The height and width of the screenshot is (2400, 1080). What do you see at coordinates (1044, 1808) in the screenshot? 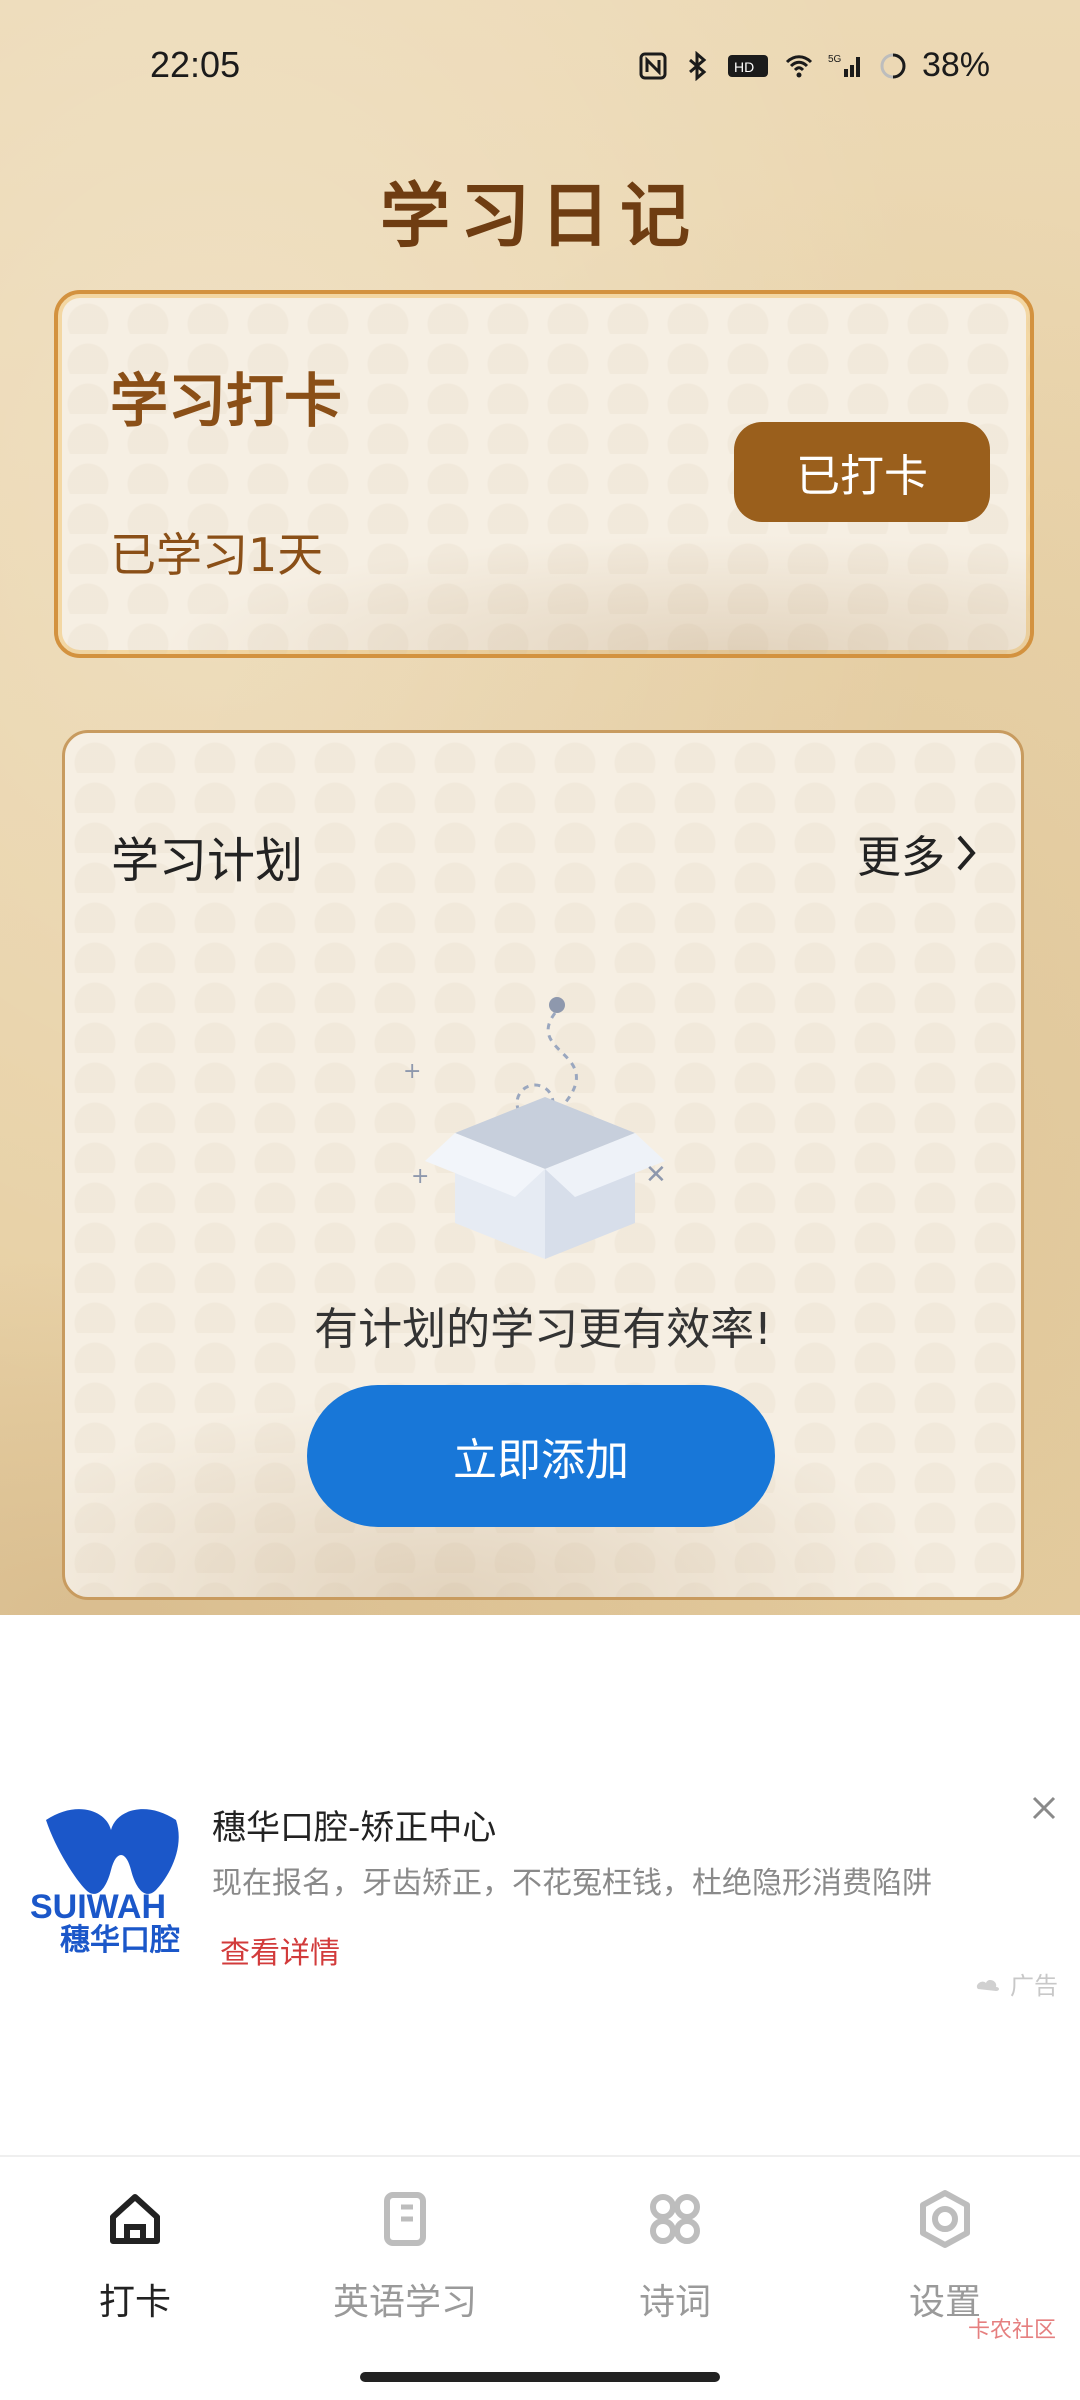
I see `close-icon` at bounding box center [1044, 1808].